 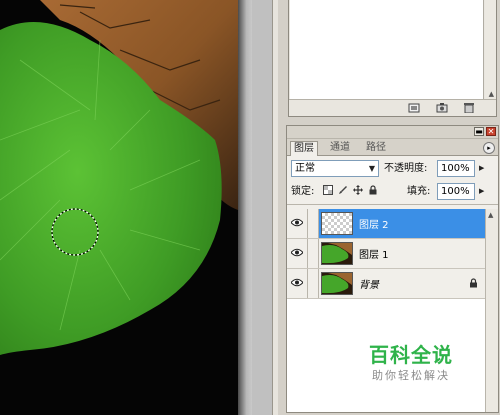 What do you see at coordinates (479, 131) in the screenshot?
I see `minimize-icon: ▬` at bounding box center [479, 131].